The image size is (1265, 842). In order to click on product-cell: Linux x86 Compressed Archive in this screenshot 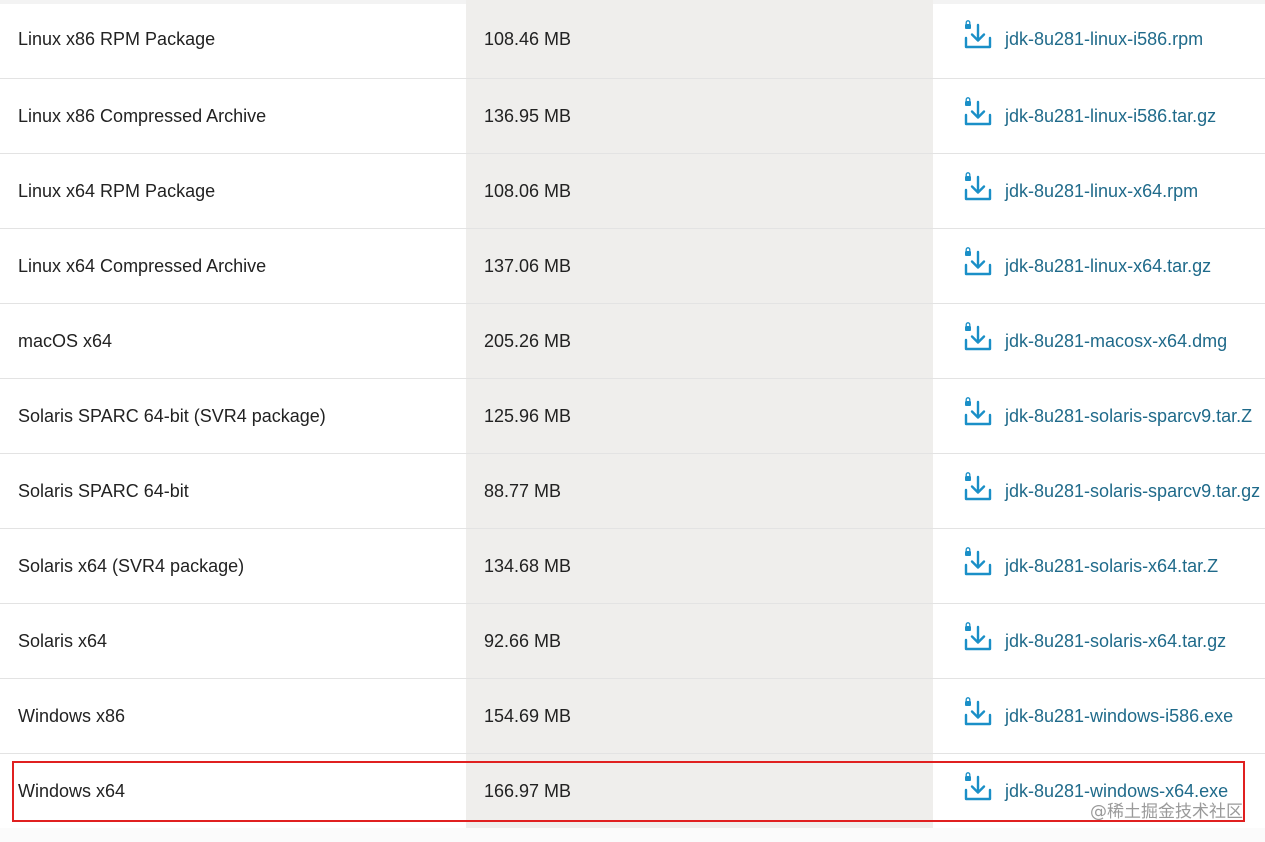, I will do `click(142, 115)`.